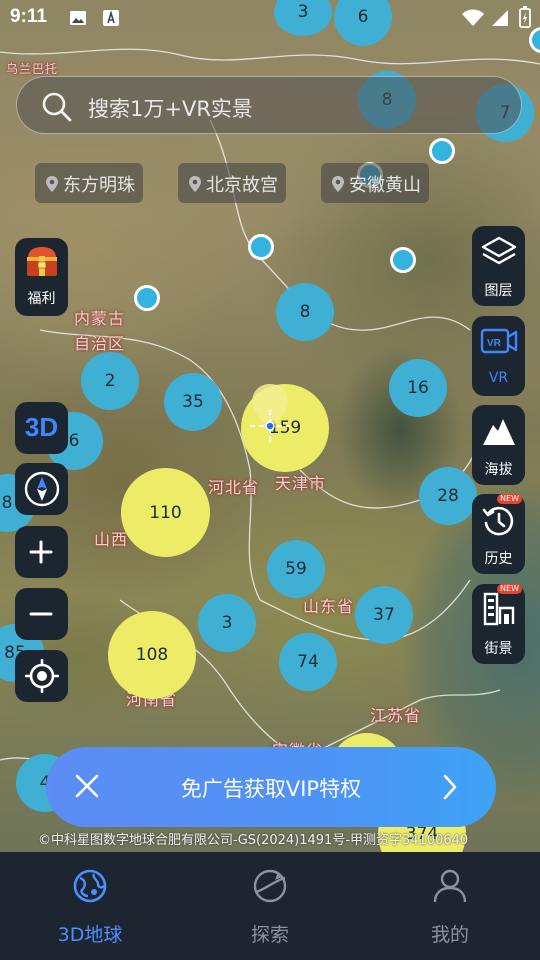 The height and width of the screenshot is (960, 540). Describe the element at coordinates (498, 470) in the screenshot. I see `elevation-label: 海拔` at that location.